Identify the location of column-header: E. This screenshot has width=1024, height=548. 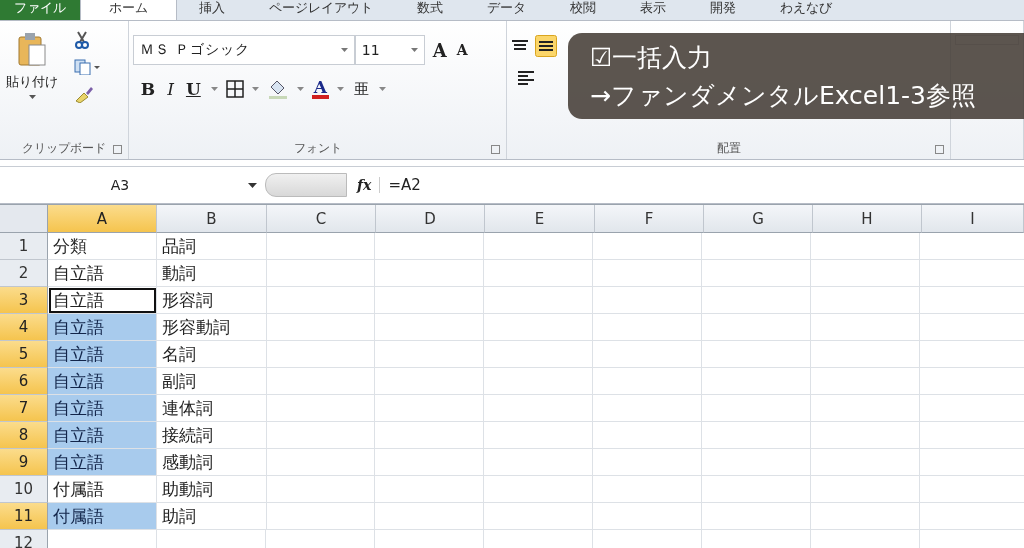
(540, 219).